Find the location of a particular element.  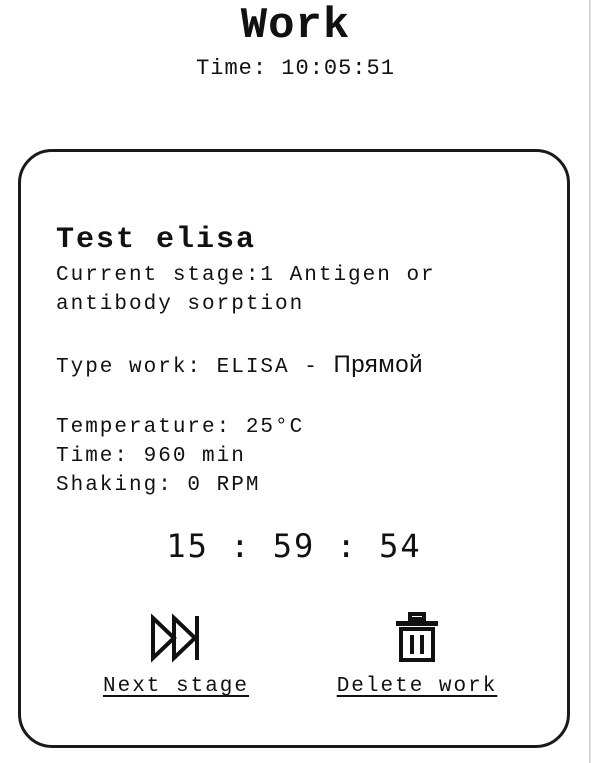

countdown-timer: 15 : 59 : 54 is located at coordinates (294, 546).